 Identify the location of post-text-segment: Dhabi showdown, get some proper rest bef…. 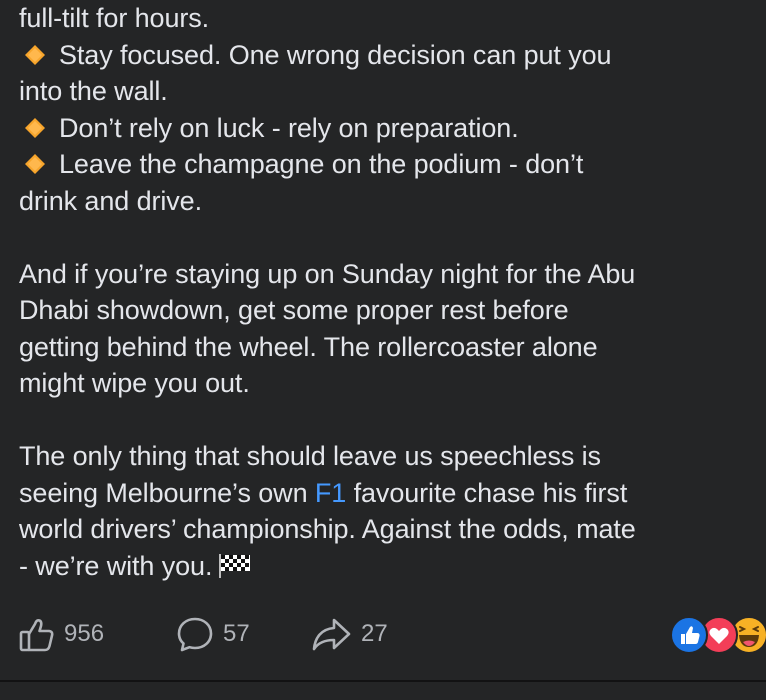
(294, 310).